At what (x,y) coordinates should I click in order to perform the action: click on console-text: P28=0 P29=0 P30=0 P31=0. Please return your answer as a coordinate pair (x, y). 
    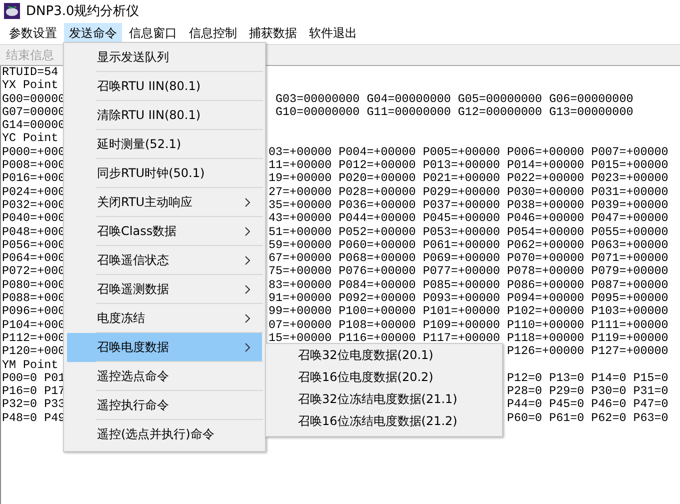
    Looking at the image, I should click on (587, 391).